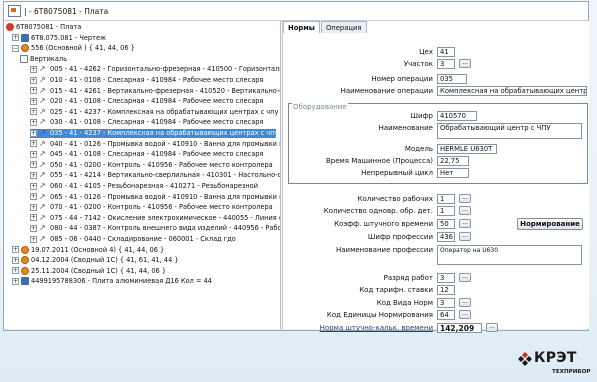  Describe the element at coordinates (404, 303) in the screenshot. I see `normtype-label: Код Вида Норм` at that location.